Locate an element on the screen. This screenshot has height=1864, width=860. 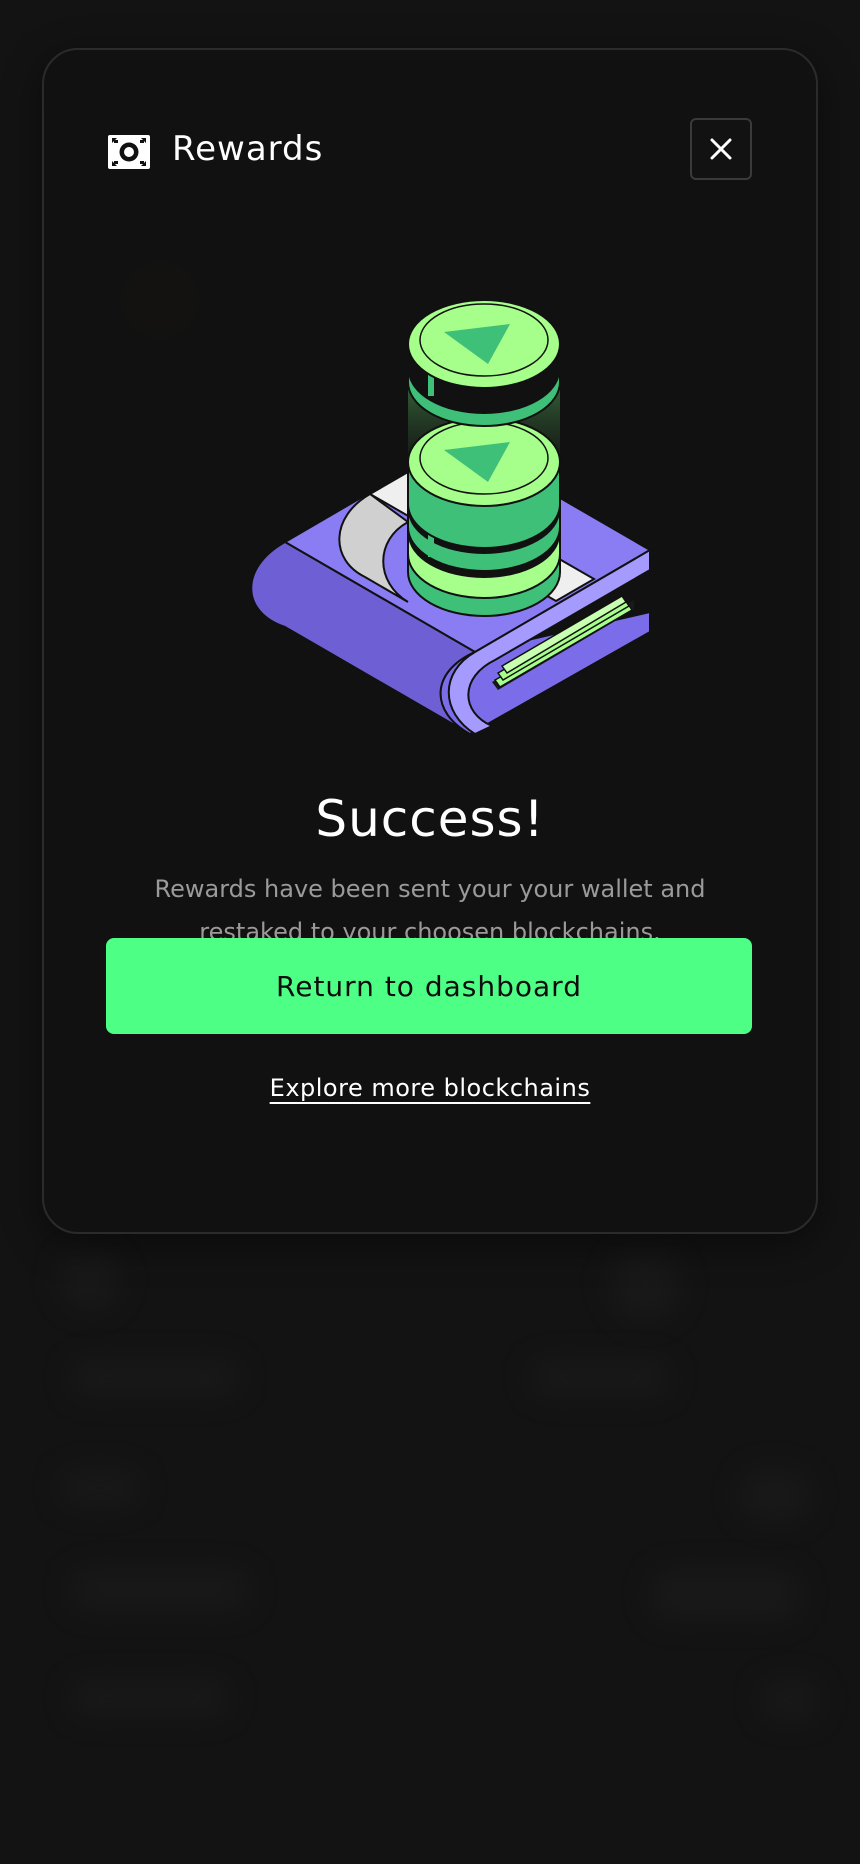
wallet-coins-illustration is located at coordinates (443, 512).